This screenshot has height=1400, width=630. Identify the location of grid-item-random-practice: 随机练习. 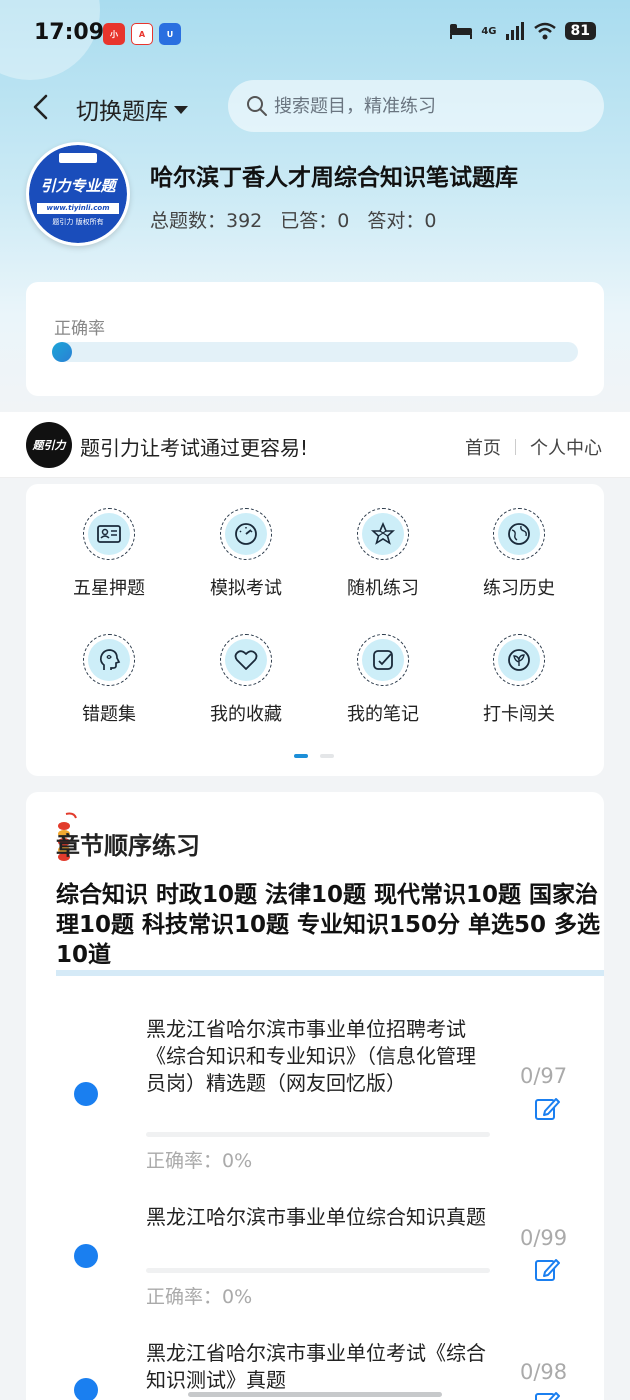
(383, 554).